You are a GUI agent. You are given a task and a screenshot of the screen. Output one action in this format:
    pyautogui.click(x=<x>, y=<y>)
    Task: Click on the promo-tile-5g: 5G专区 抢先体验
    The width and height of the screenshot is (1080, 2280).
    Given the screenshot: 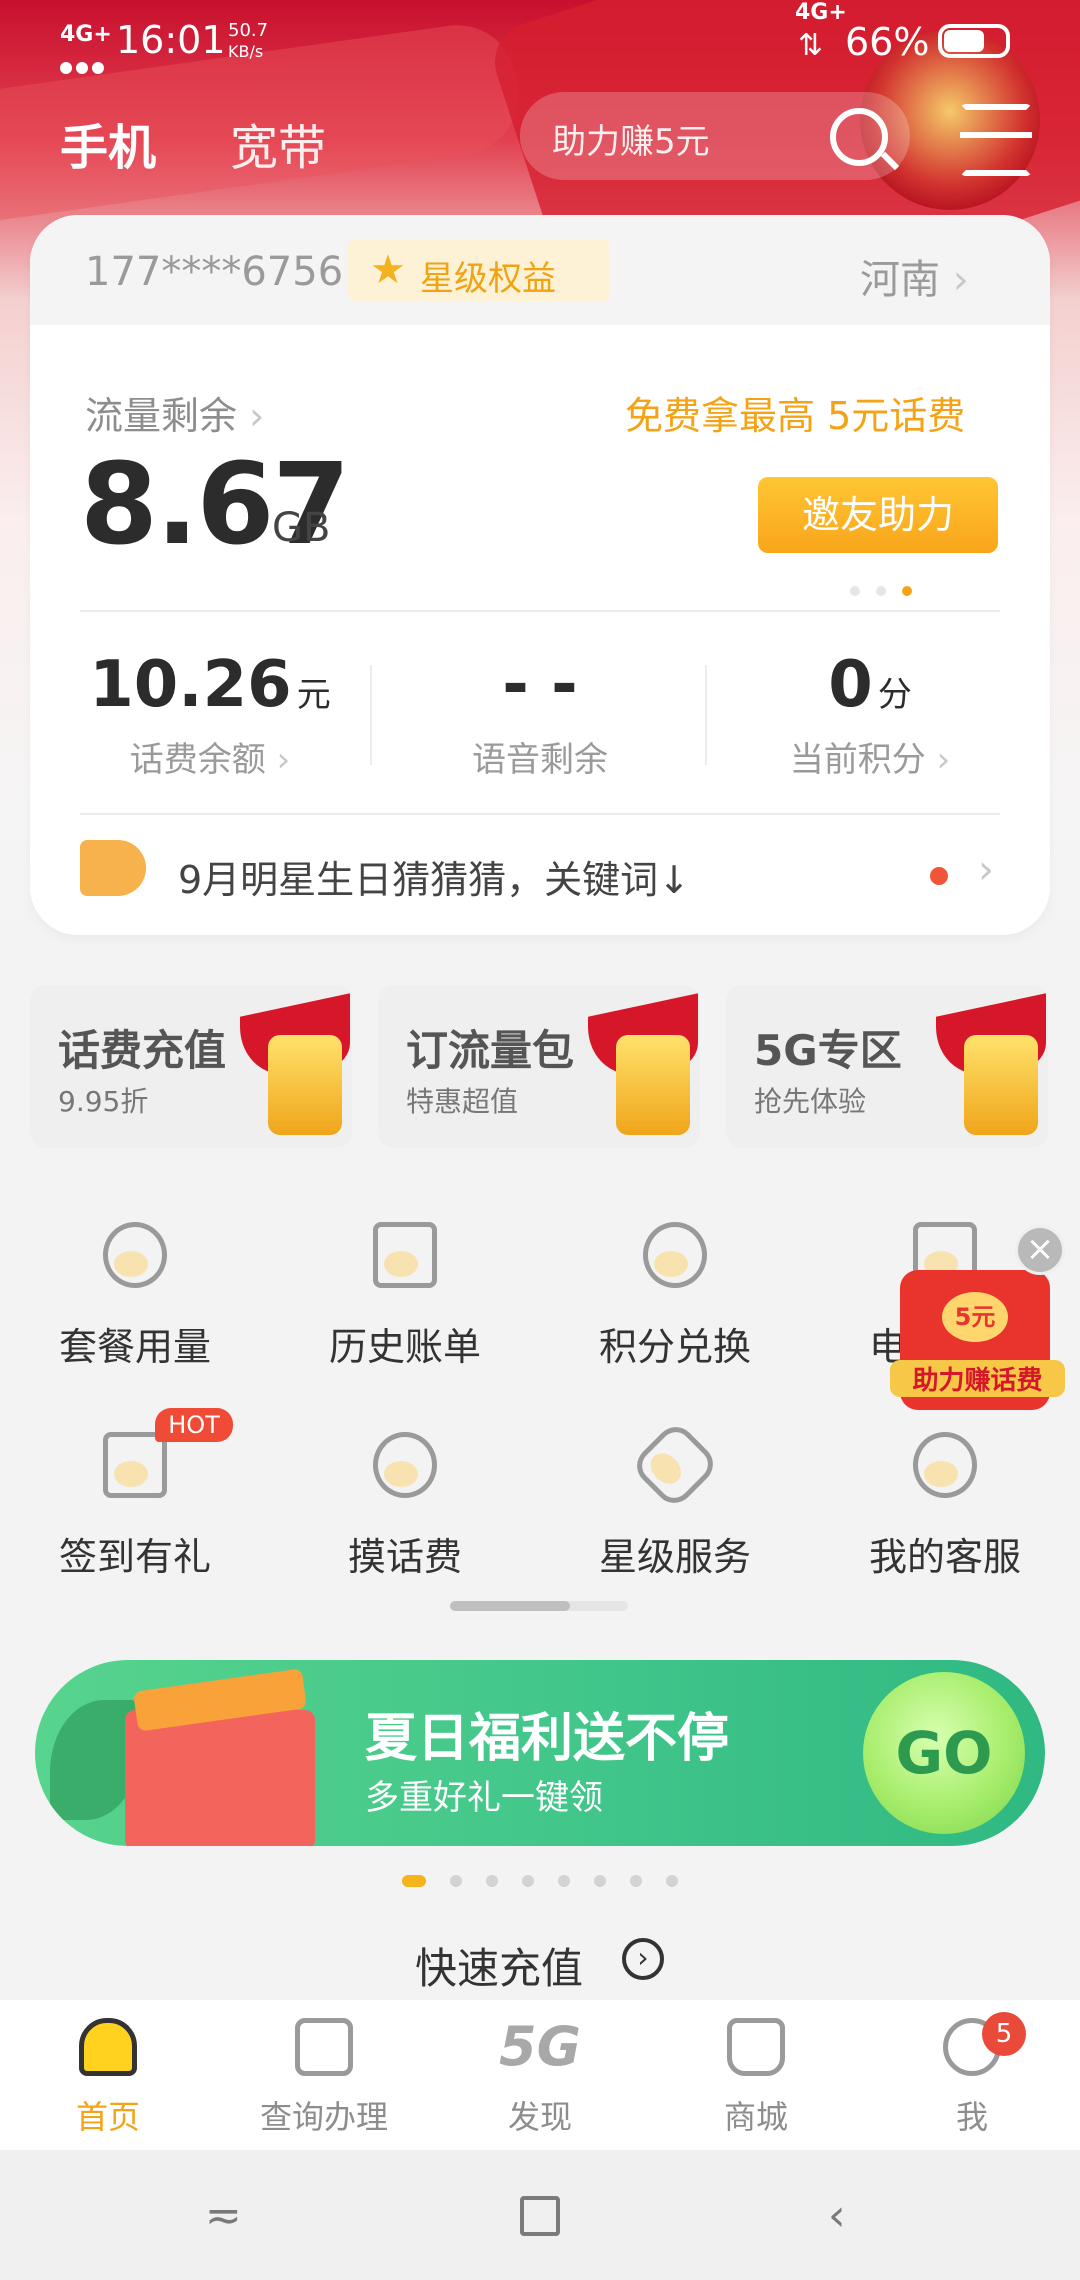 What is the action you would take?
    pyautogui.click(x=887, y=1066)
    